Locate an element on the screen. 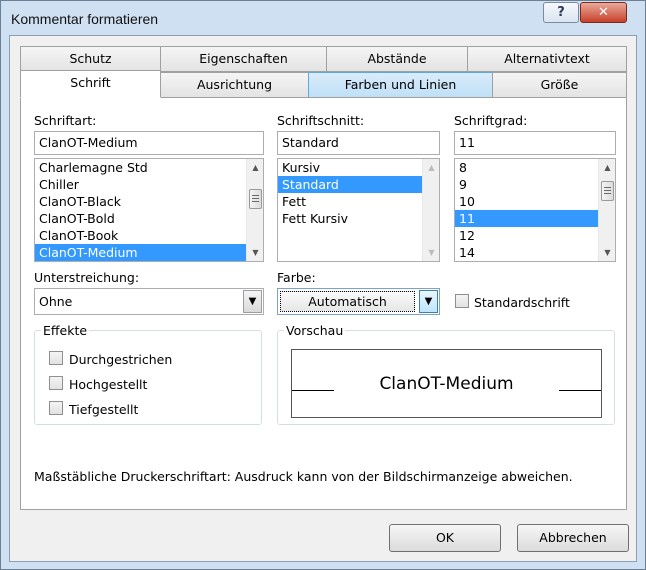  font-list-item: Charlemagne Std is located at coordinates (149, 167).